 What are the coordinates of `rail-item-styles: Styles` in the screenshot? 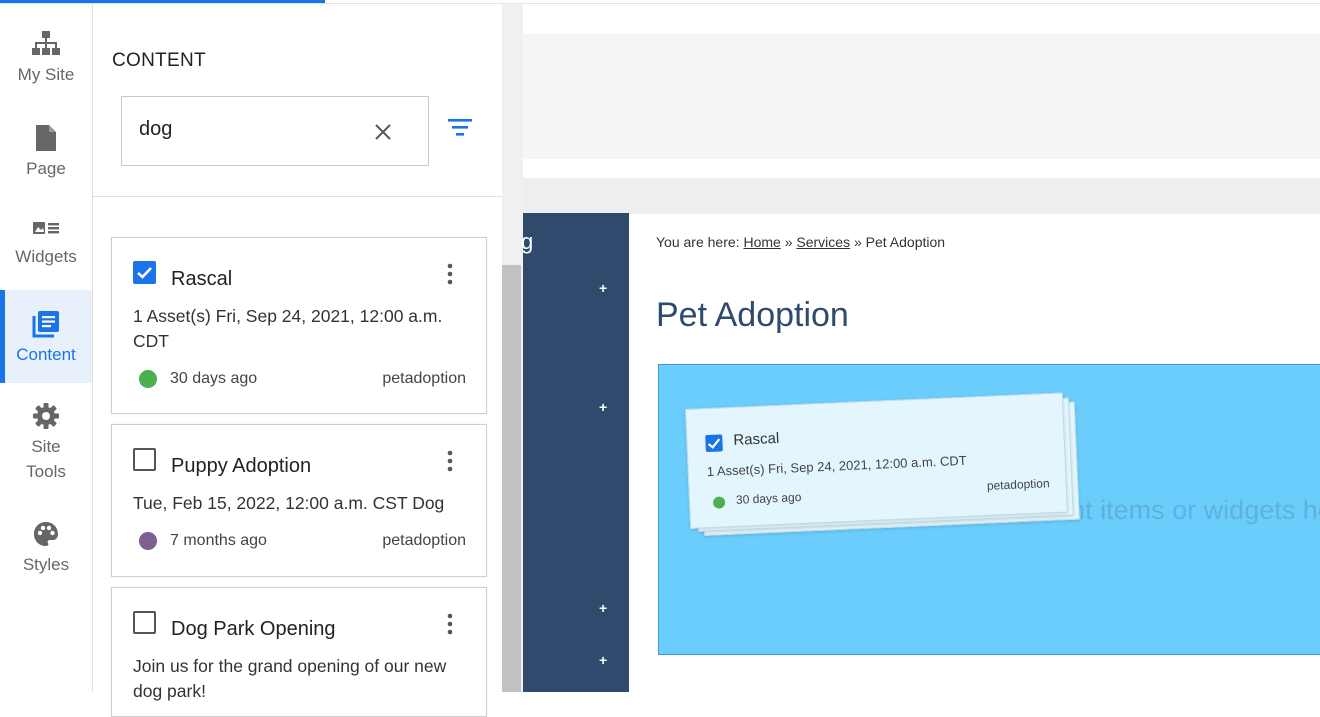 It's located at (46, 548).